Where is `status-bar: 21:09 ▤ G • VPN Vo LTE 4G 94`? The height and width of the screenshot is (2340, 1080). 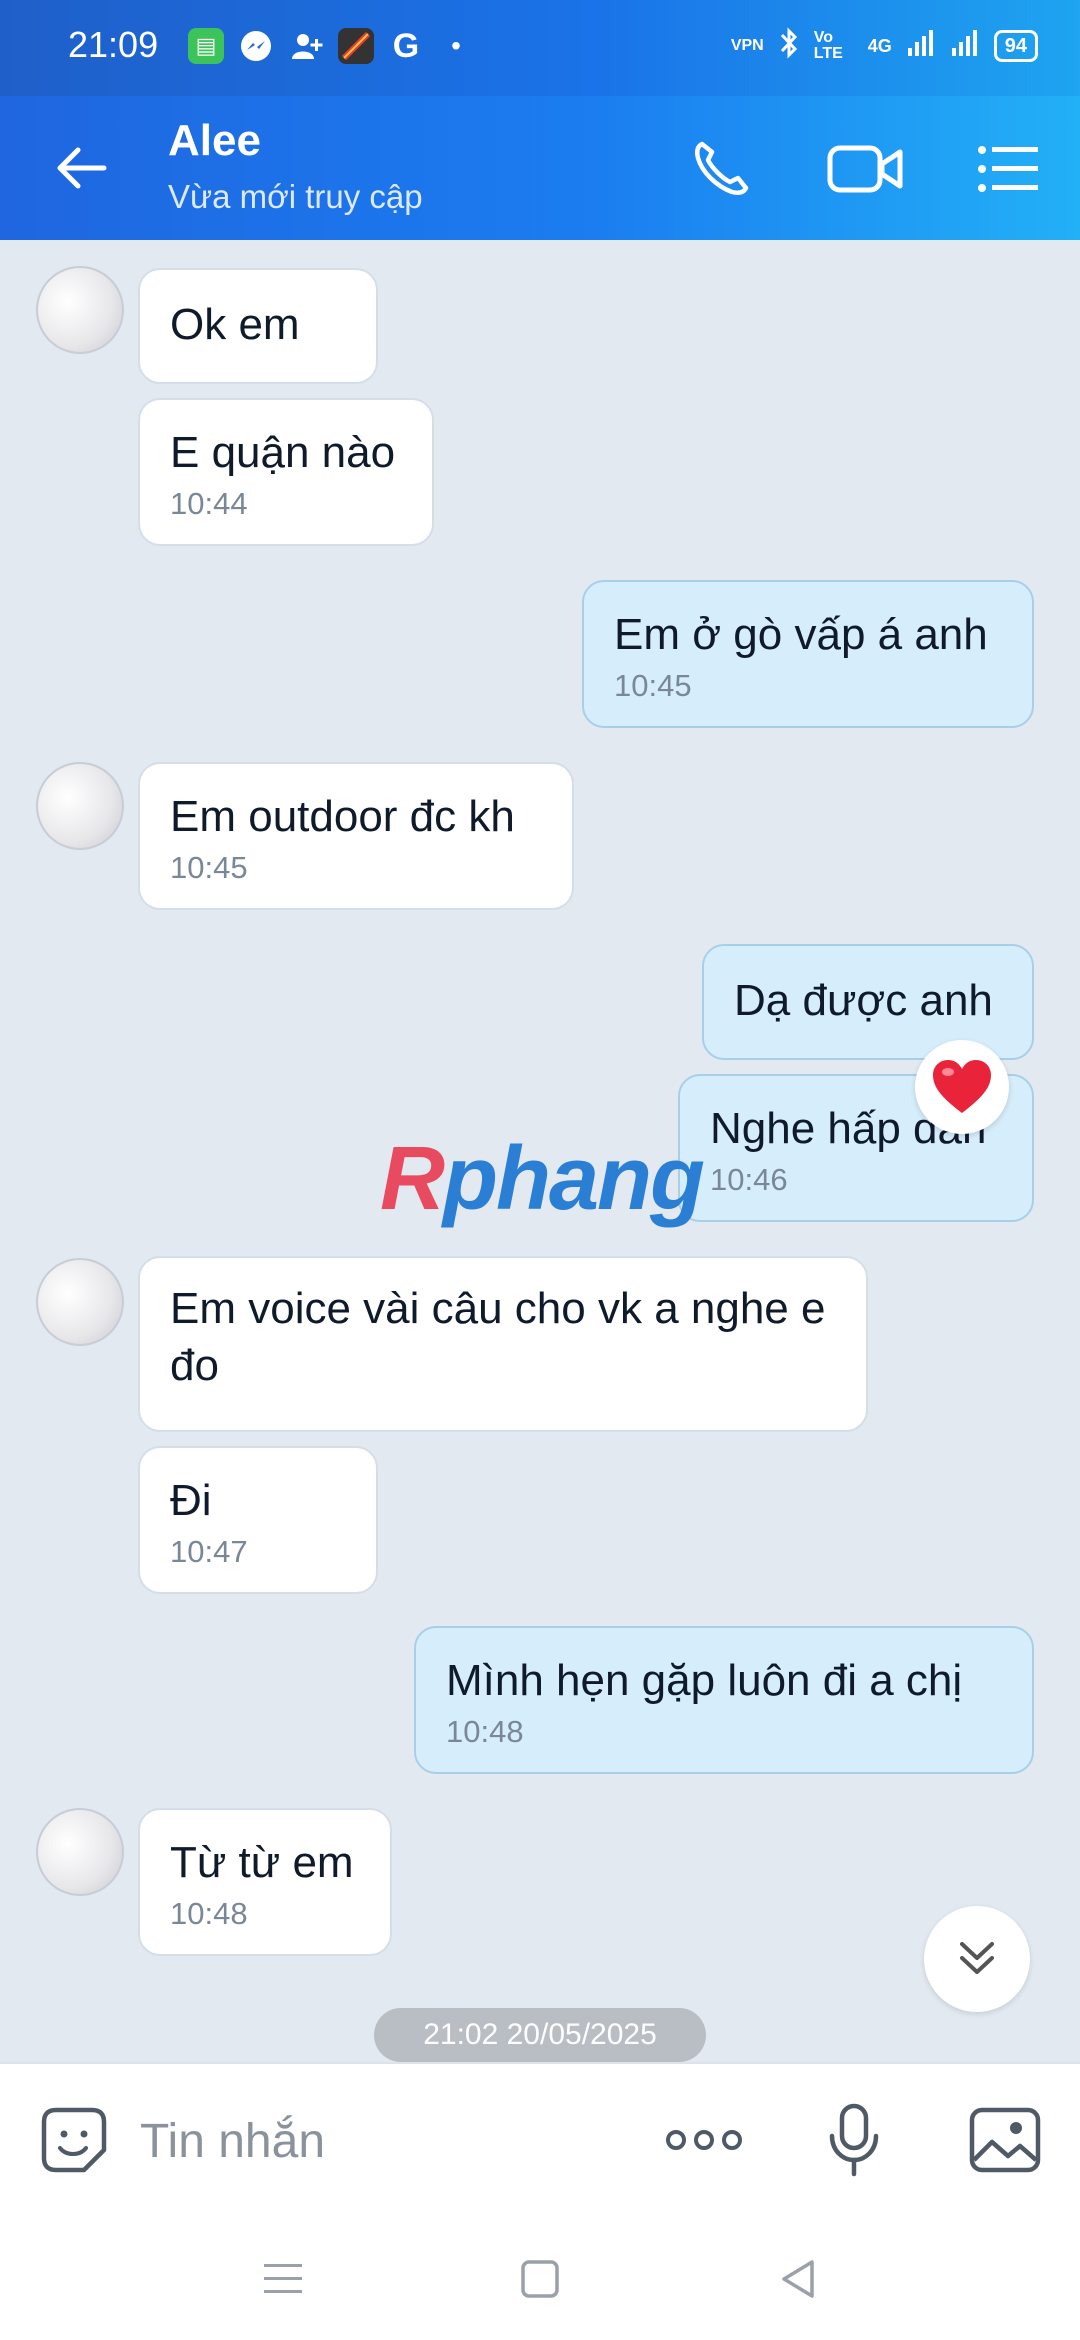 status-bar: 21:09 ▤ G • VPN Vo LTE 4G 94 is located at coordinates (540, 48).